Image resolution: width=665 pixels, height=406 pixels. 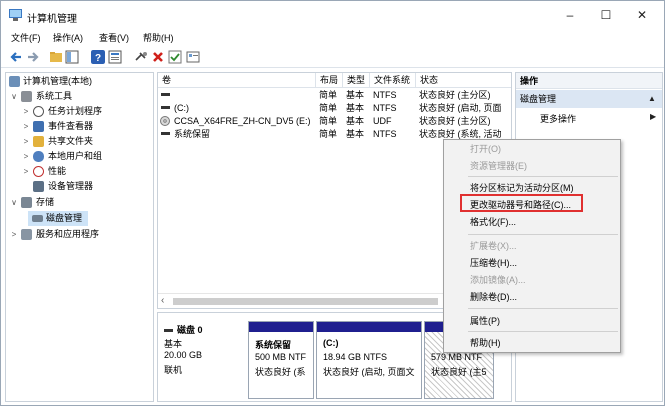 I want to click on column-header-type: 类型, so click(x=356, y=80).